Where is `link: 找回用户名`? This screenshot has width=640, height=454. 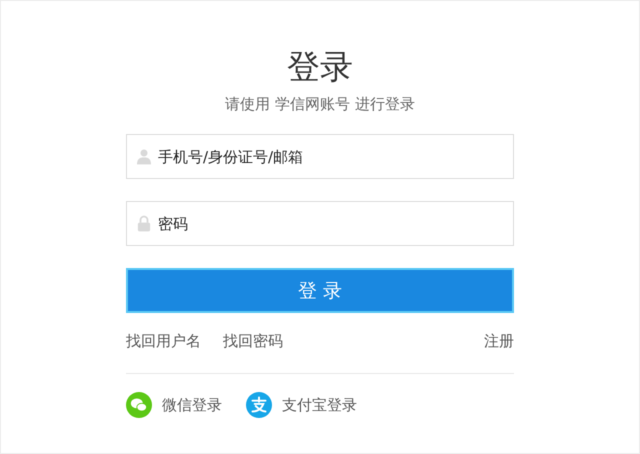 link: 找回用户名 is located at coordinates (163, 341).